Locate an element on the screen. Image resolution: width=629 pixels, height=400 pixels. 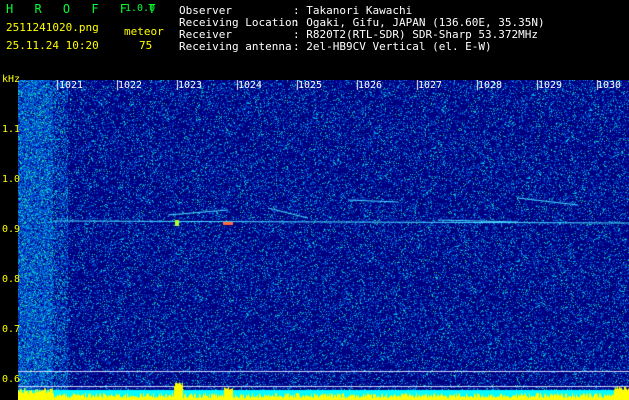
y-tick-label: 0.7 is located at coordinates (11, 329).